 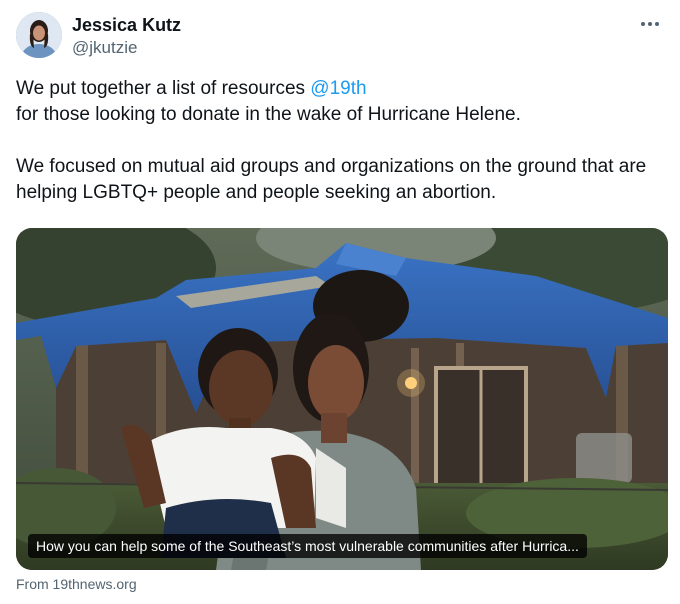 I want to click on more-options-icon, so click(x=650, y=24).